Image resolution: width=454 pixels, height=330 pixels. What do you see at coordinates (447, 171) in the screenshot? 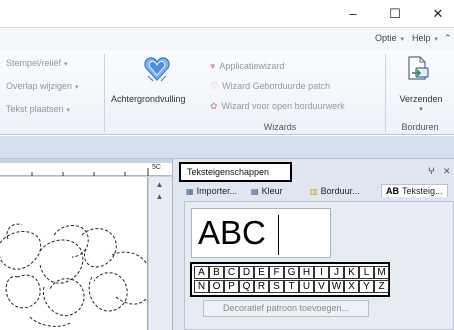
I see `close-icon: ✕` at bounding box center [447, 171].